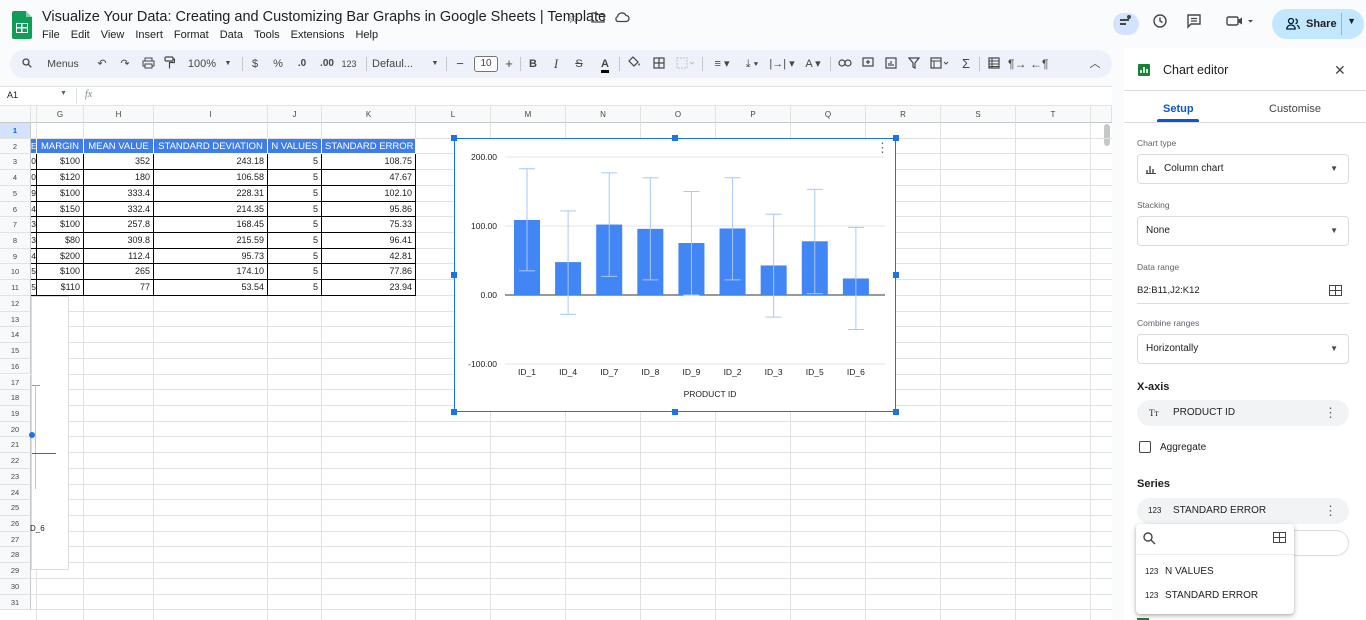 The image size is (1366, 620). Describe the element at coordinates (15, 319) in the screenshot. I see `row-header-13: 13` at that location.